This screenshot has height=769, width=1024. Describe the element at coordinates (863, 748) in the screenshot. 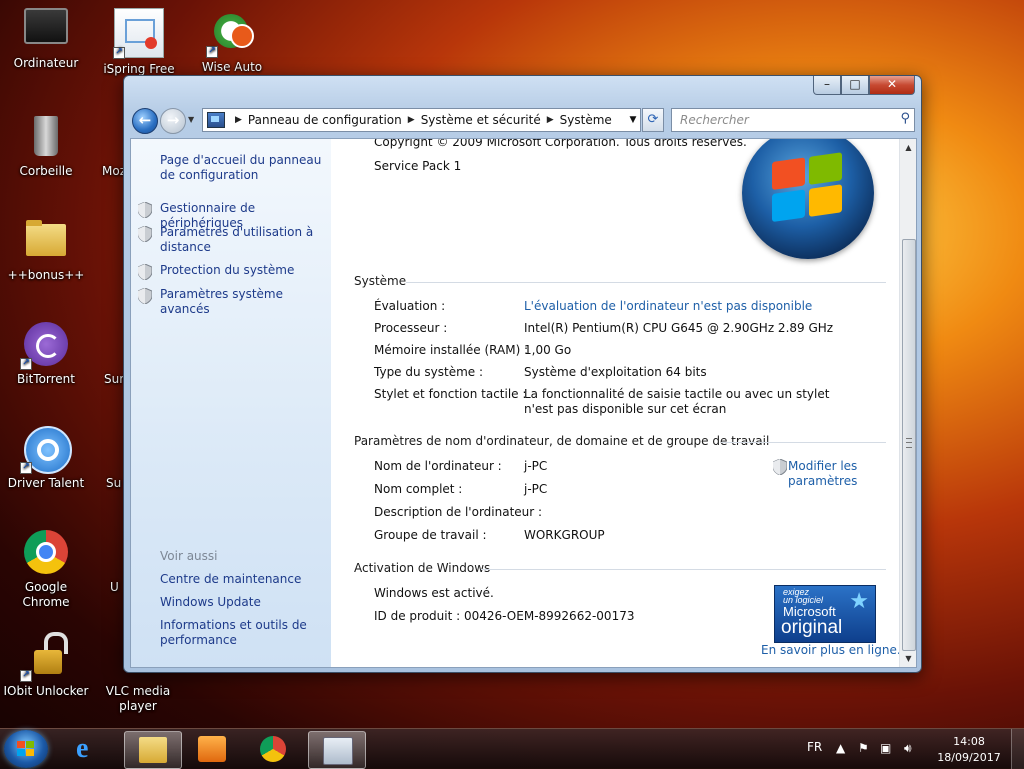

I see `action-center-flag-icon: ⚑` at that location.